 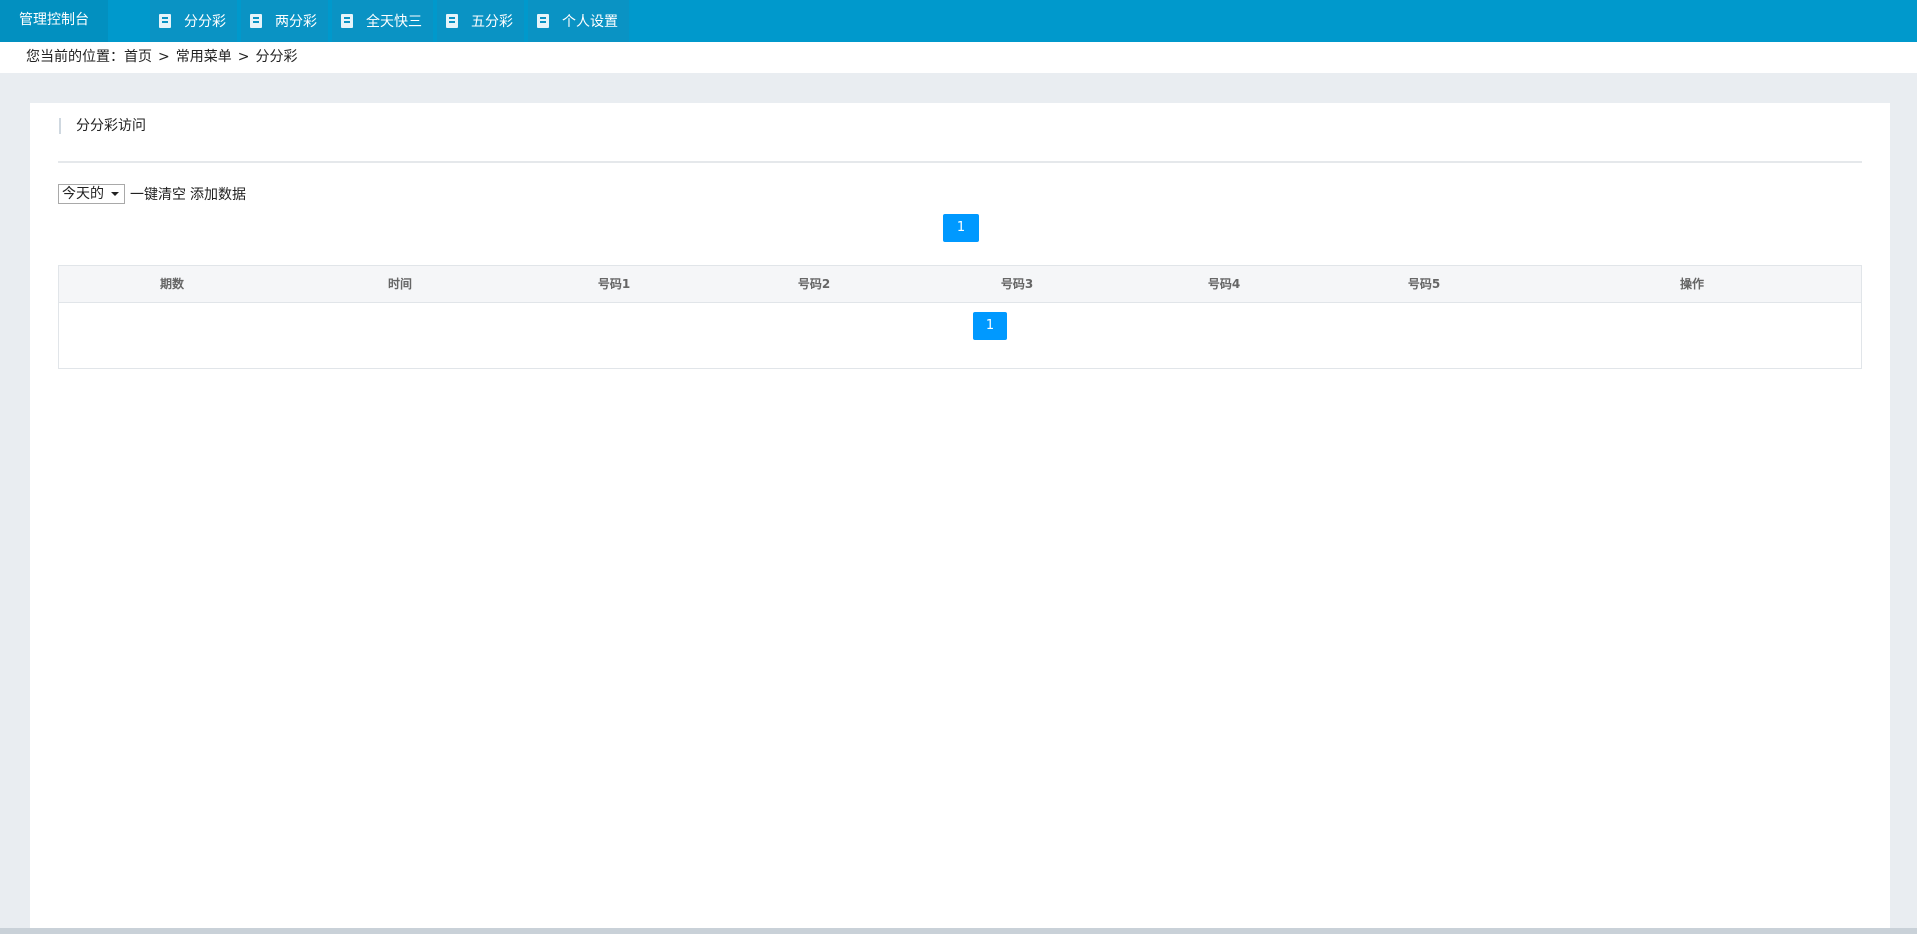 I want to click on column-header-actions: 操作, so click(x=1692, y=284).